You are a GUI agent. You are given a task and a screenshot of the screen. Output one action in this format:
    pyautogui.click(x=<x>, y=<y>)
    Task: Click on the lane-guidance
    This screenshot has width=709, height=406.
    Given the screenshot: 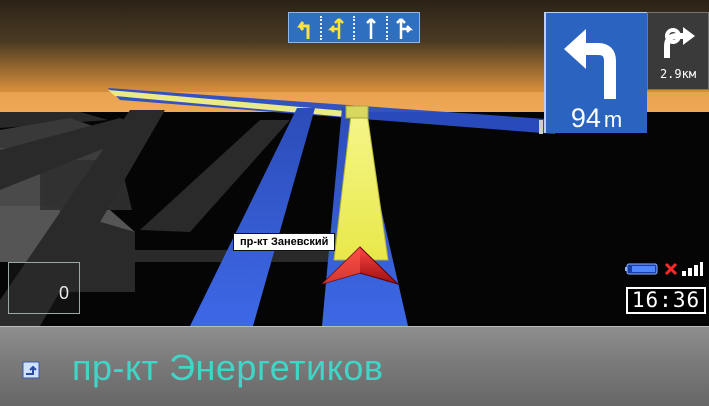 What is the action you would take?
    pyautogui.click(x=354, y=27)
    